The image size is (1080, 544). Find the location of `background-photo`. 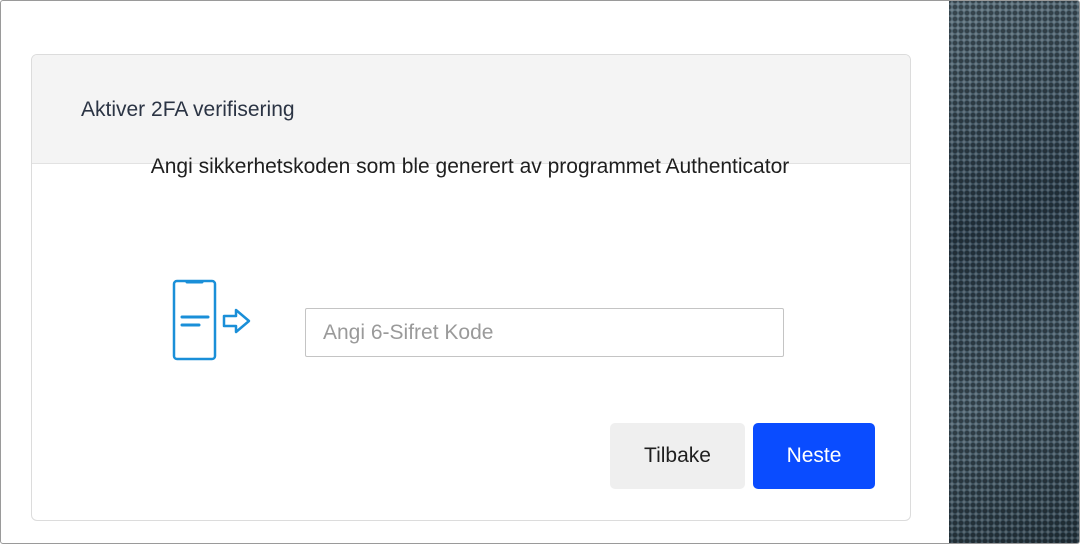

background-photo is located at coordinates (1014, 272).